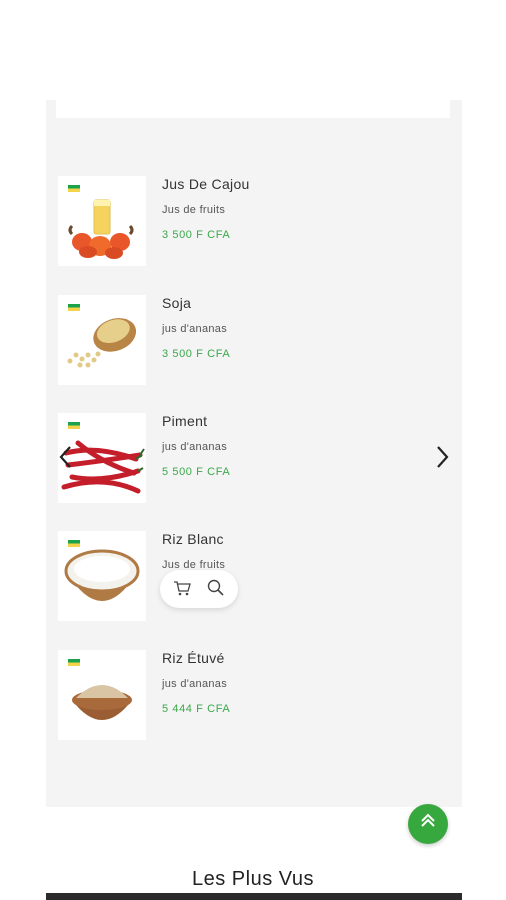 Image resolution: width=506 pixels, height=900 pixels. What do you see at coordinates (184, 421) in the screenshot?
I see `product-name: Piment` at bounding box center [184, 421].